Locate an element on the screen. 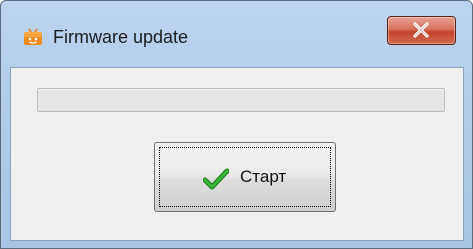 The width and height of the screenshot is (473, 249). window-title: Firmware update is located at coordinates (121, 37).